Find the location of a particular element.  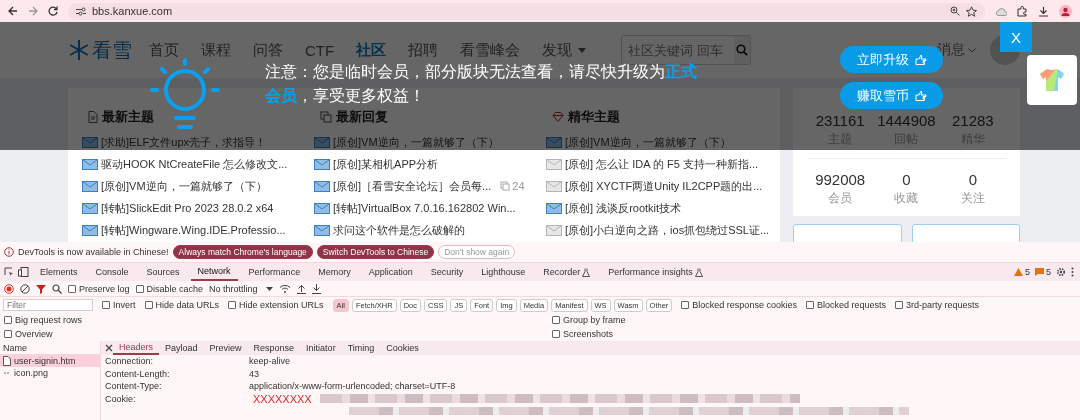

column-heading: 最新回复 is located at coordinates (362, 117).